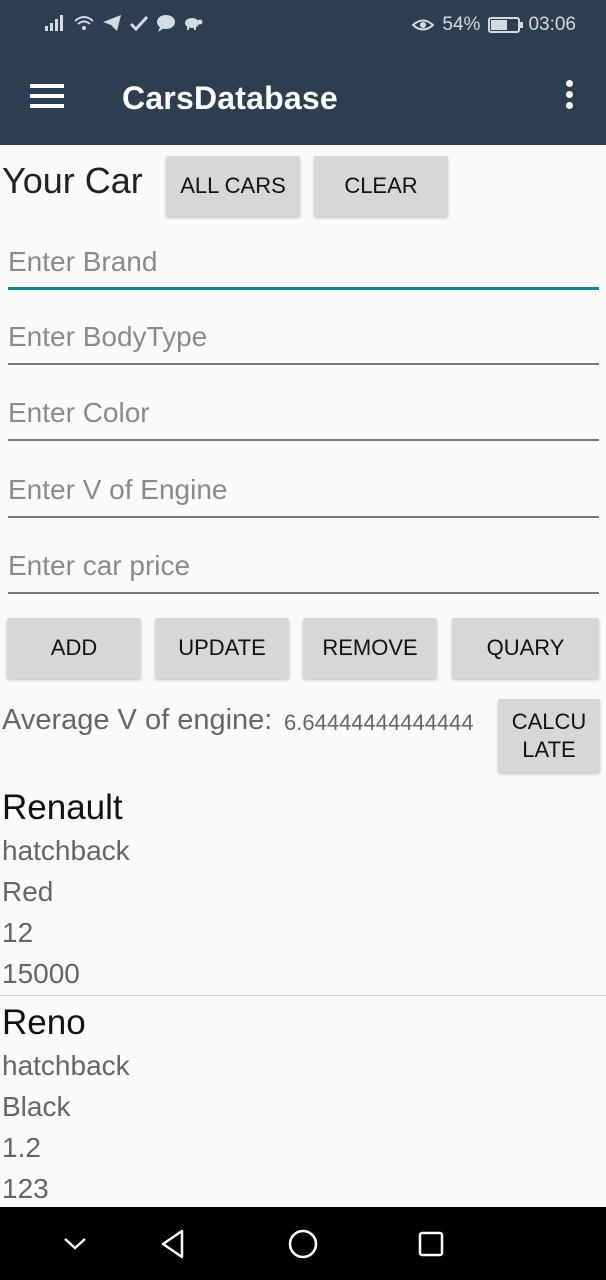  I want to click on body-type-field: Enter BodyType, so click(303, 335).